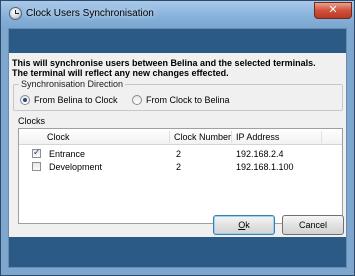  I want to click on window-title: Clock Users Synchronisation, so click(90, 13).